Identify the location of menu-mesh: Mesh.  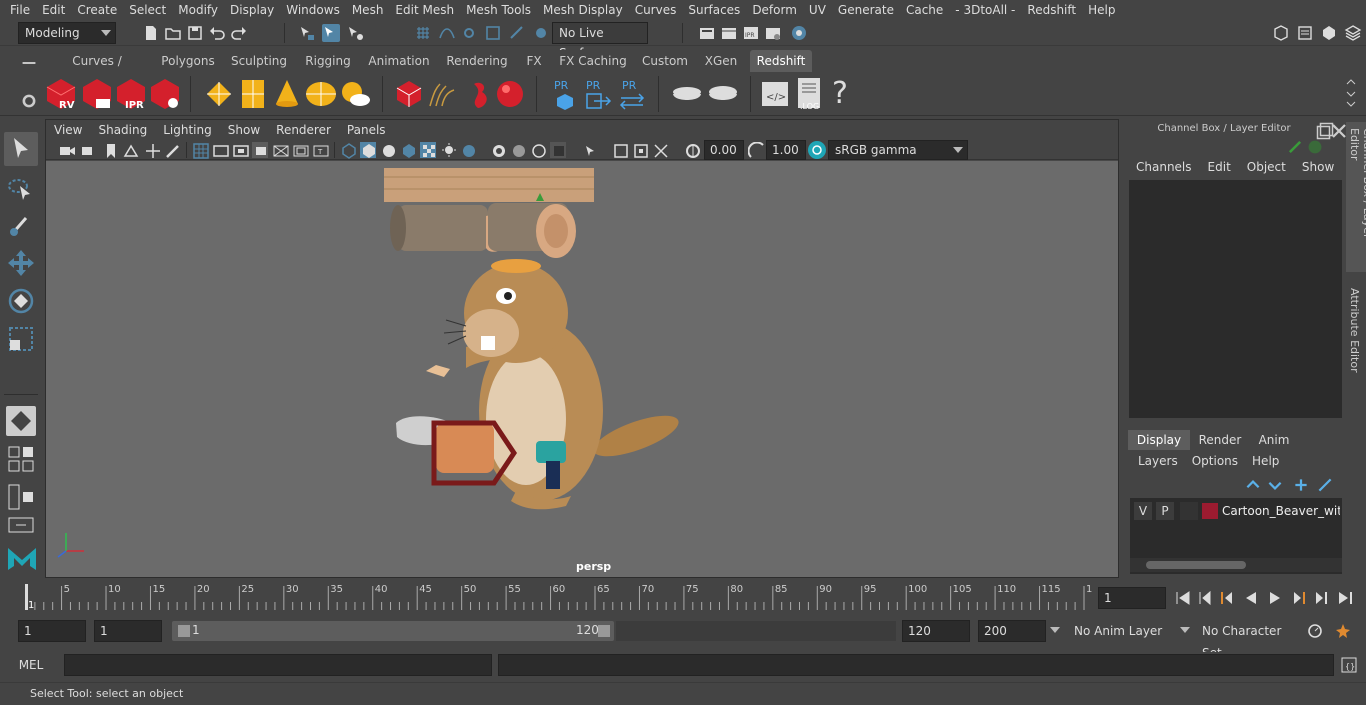
(368, 10).